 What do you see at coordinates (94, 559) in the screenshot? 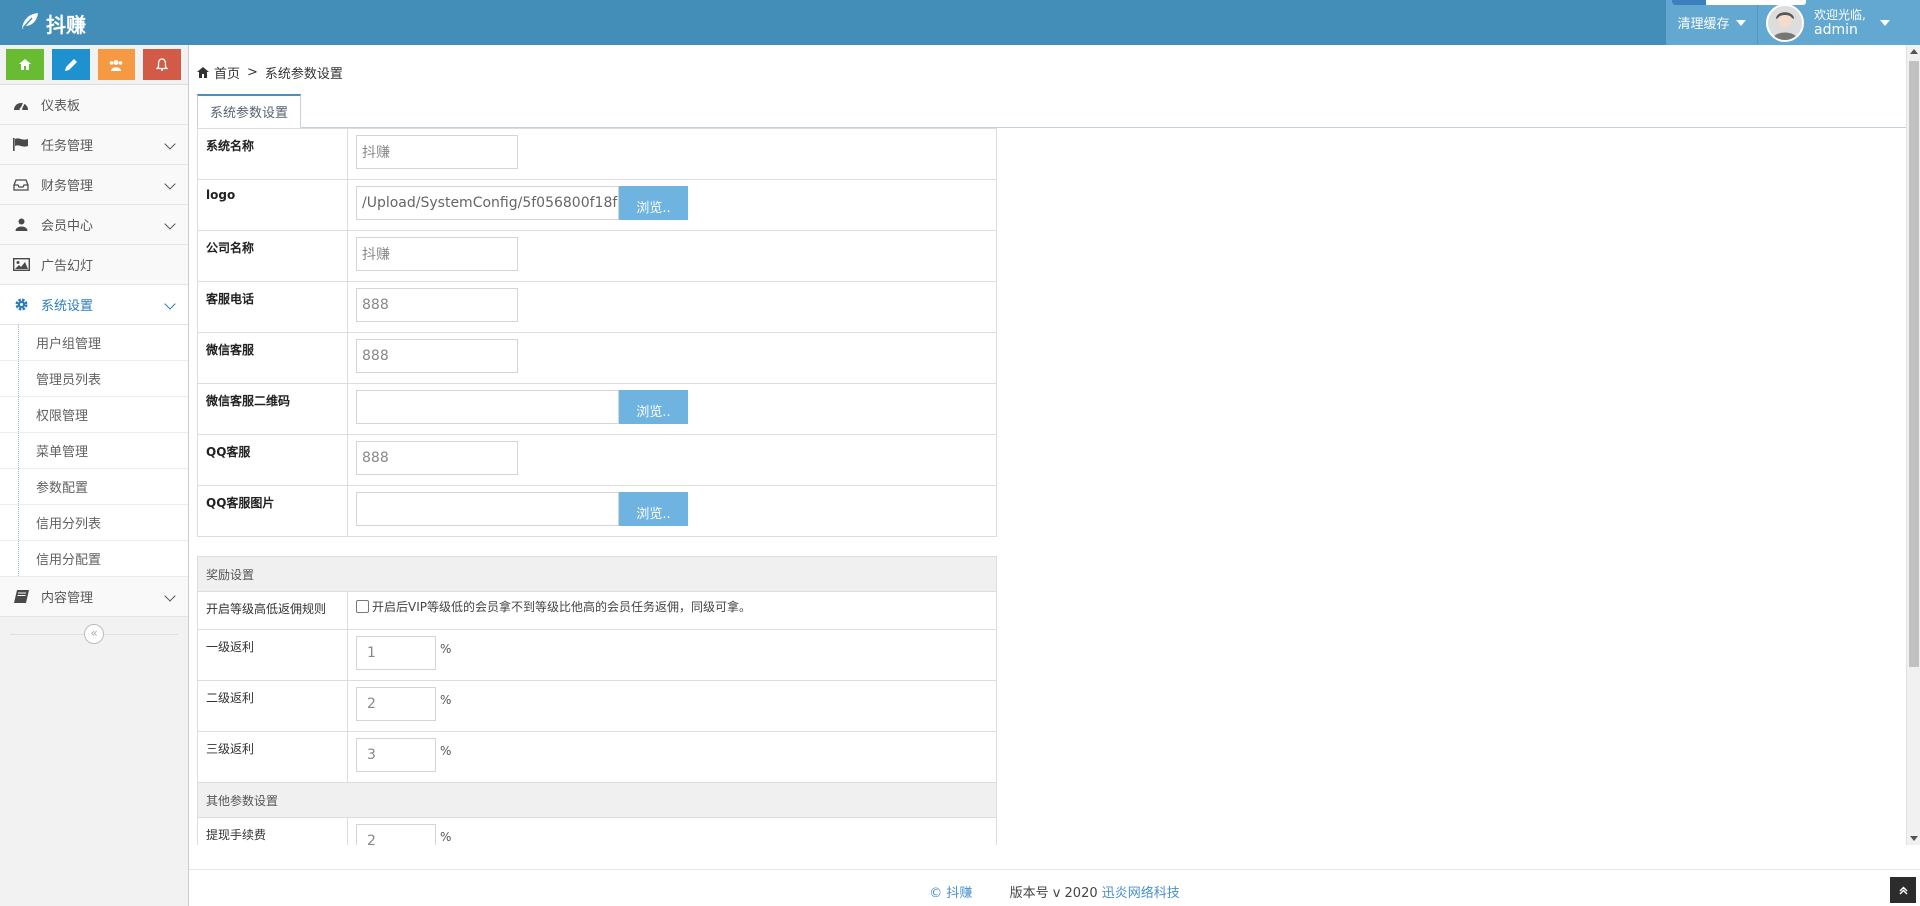
I see `submenu-item-credit-config: 信用分配置` at bounding box center [94, 559].